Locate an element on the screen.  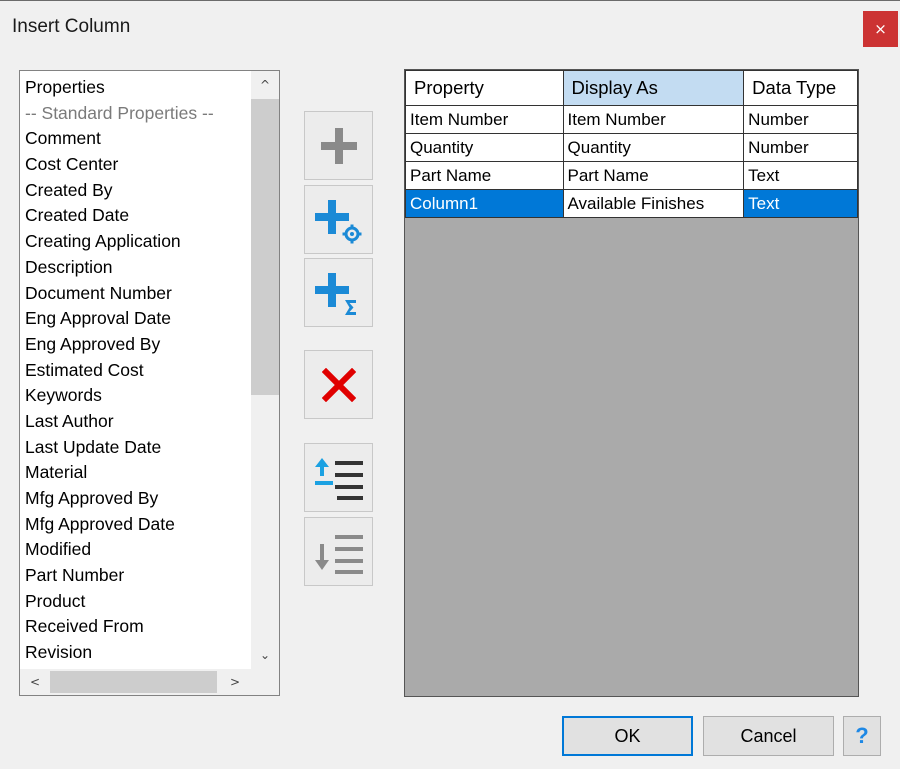
cancel-button: Cancel is located at coordinates (768, 736).